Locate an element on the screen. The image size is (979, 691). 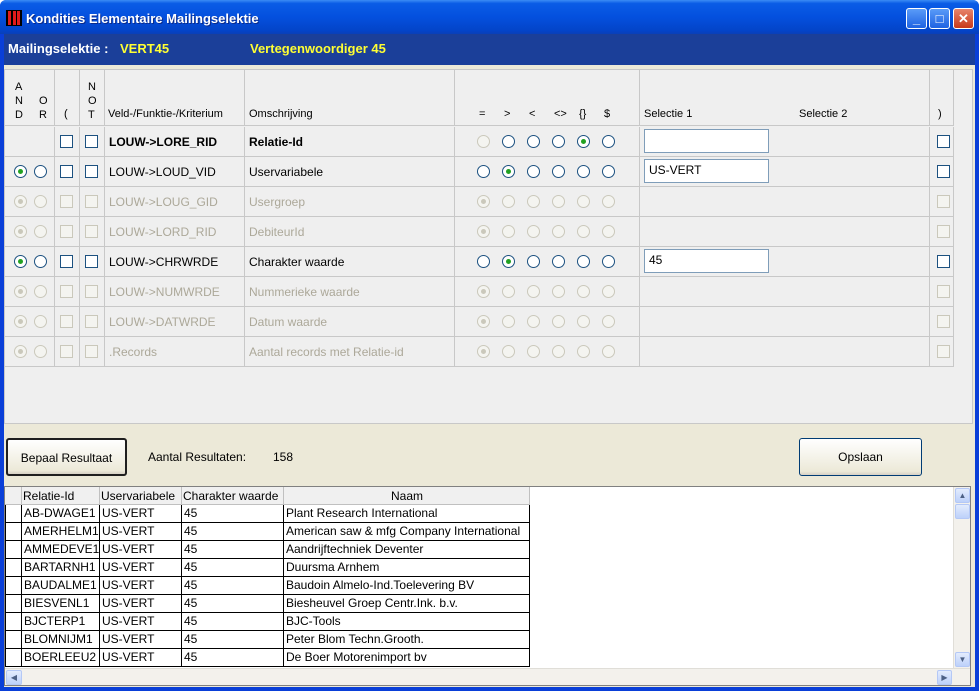
table-row: BARTARNH1 US-VERT 45 Duursma Arnhem is located at coordinates (480, 568).